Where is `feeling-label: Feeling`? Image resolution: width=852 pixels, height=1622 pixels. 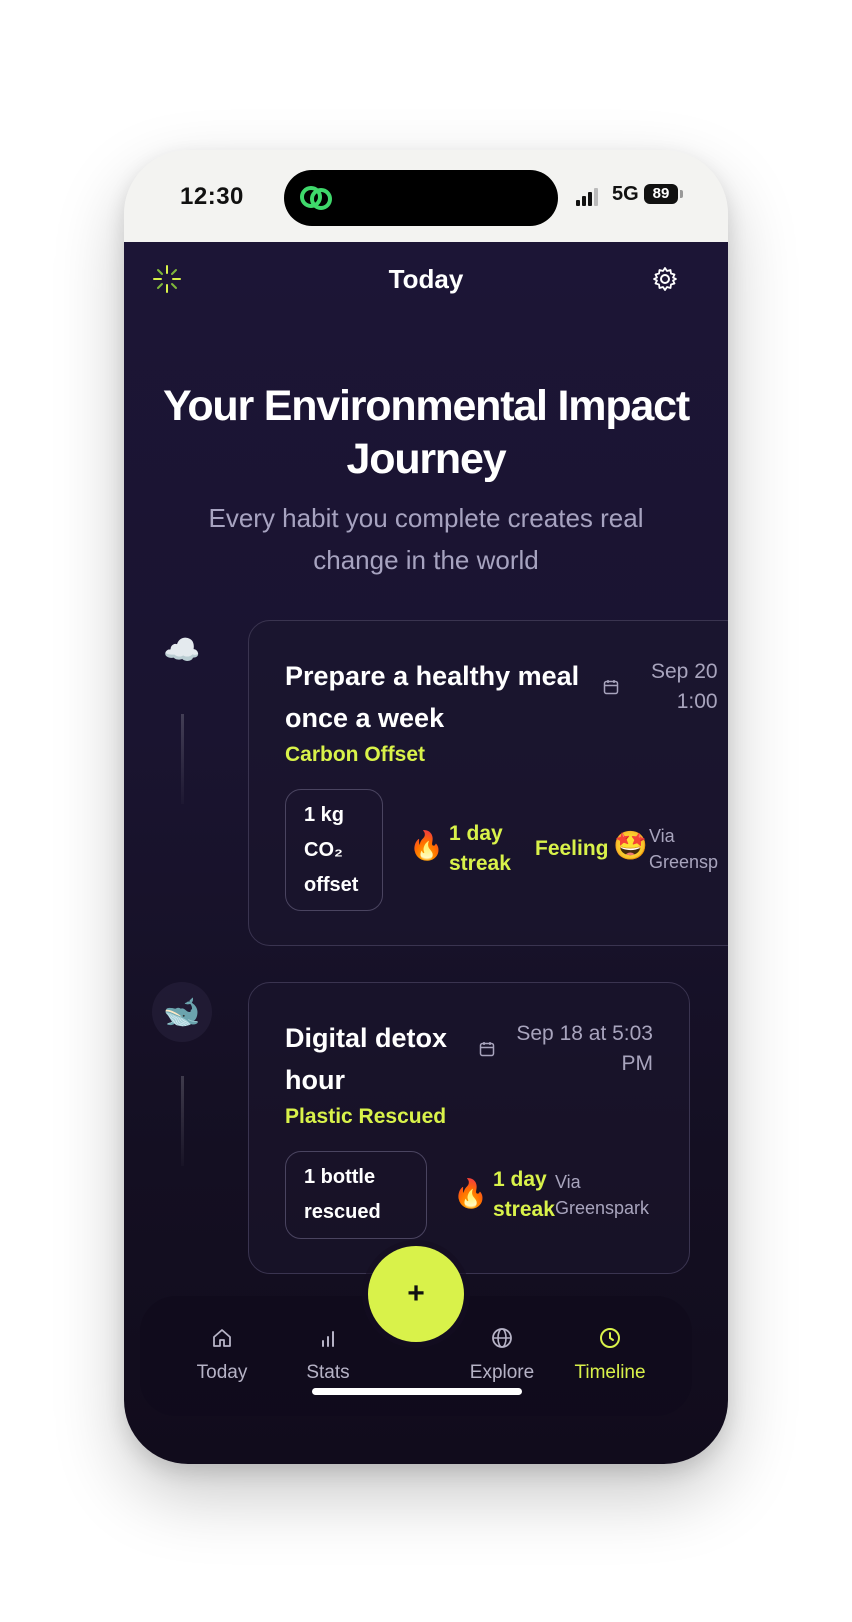
feeling-label: Feeling is located at coordinates (572, 848).